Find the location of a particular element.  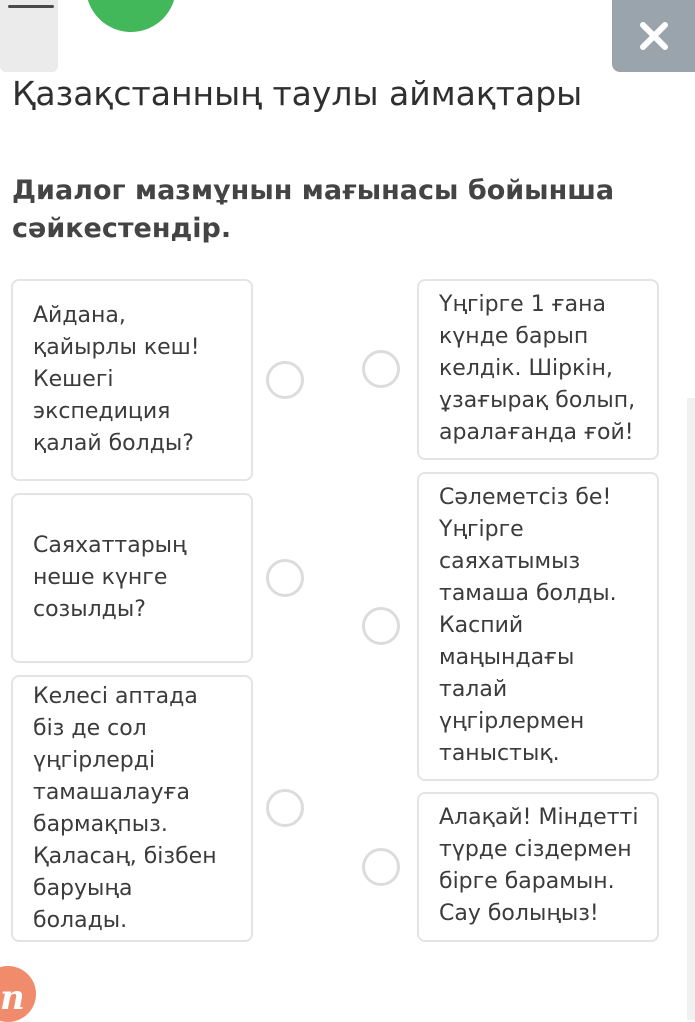

left-card-text: Саяхаттарың неше күнге созылды? is located at coordinates (110, 577).